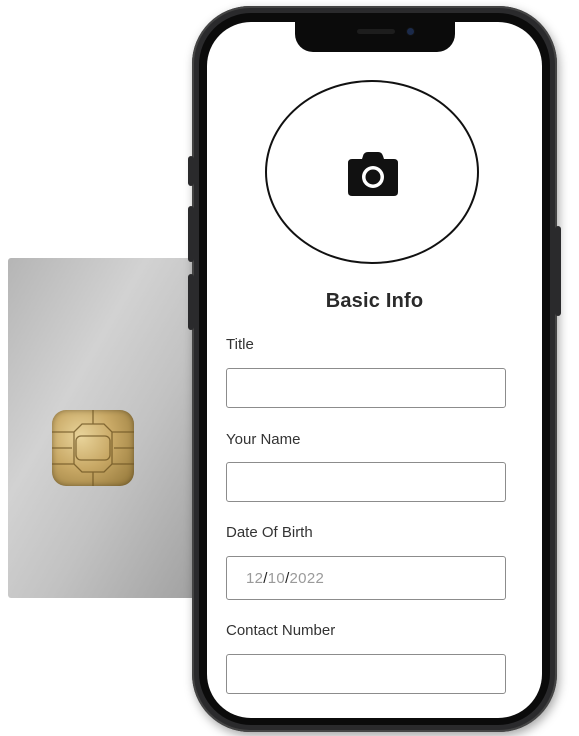 The width and height of the screenshot is (579, 736). I want to click on profile-photo-upload, so click(372, 172).